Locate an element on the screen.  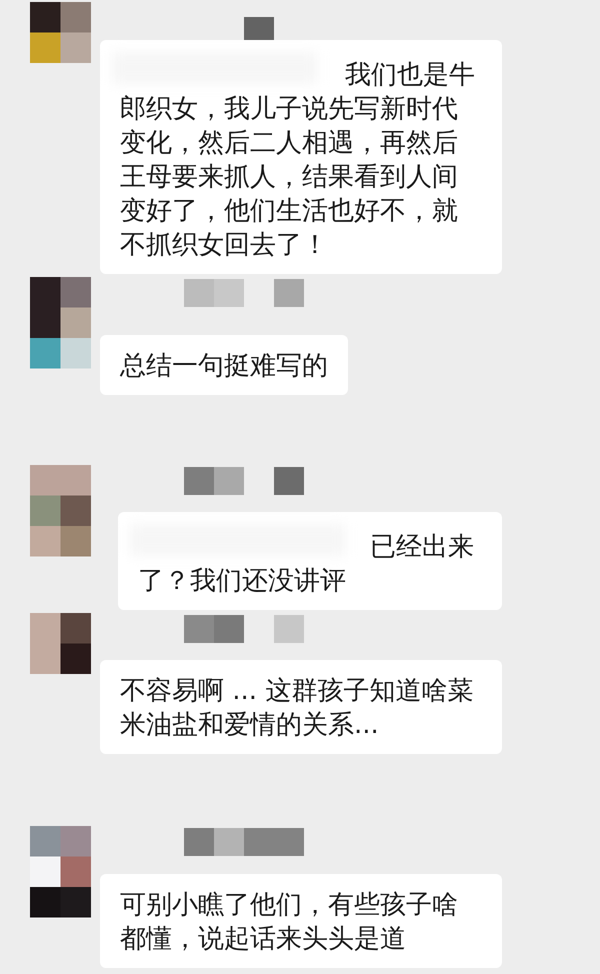
message-text: 我们也是牛郎织女，我儿子说先写新时代变化，然后二人相遇，再然后王母要来抓人，结果看到人间变好了，他们生活也好不，就不抓织女回去了！ is located at coordinates (298, 160).